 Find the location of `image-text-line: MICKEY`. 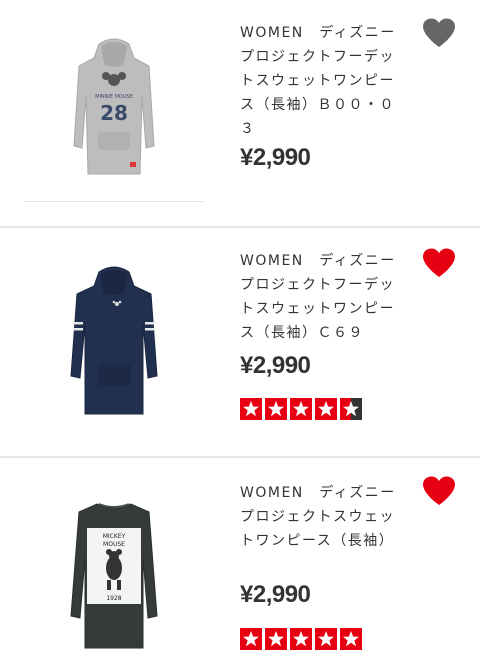

image-text-line: MICKEY is located at coordinates (114, 536).